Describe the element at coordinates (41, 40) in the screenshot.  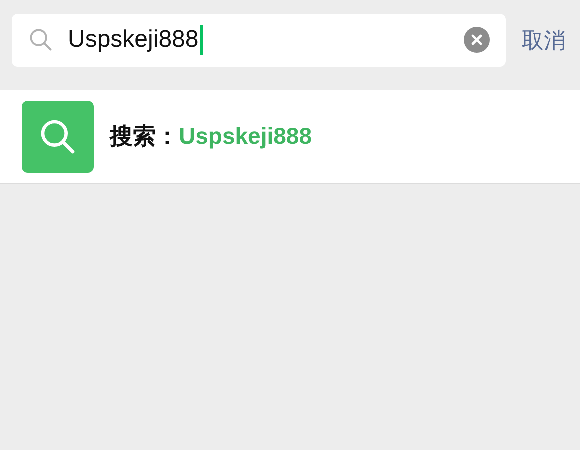
I see `search-icon` at that location.